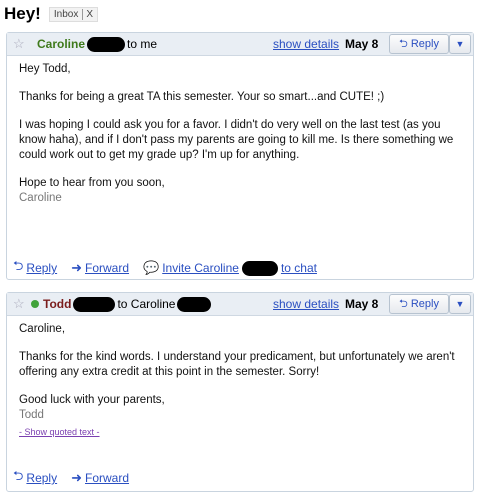  Describe the element at coordinates (40, 198) in the screenshot. I see `signature: Caroline` at that location.